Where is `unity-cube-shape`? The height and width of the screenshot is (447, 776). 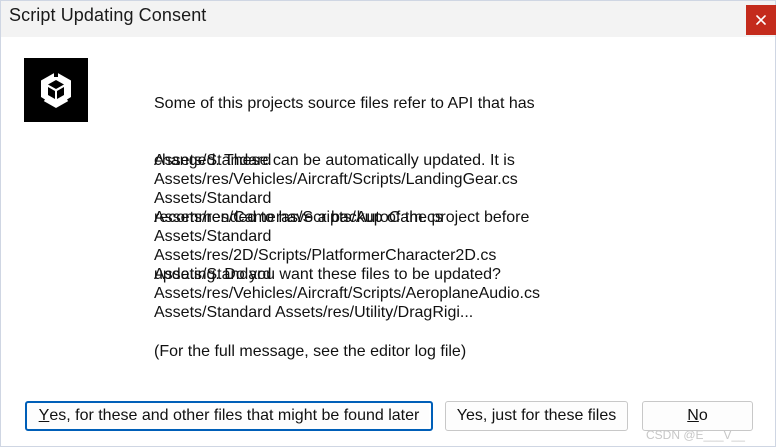 unity-cube-shape is located at coordinates (56, 90).